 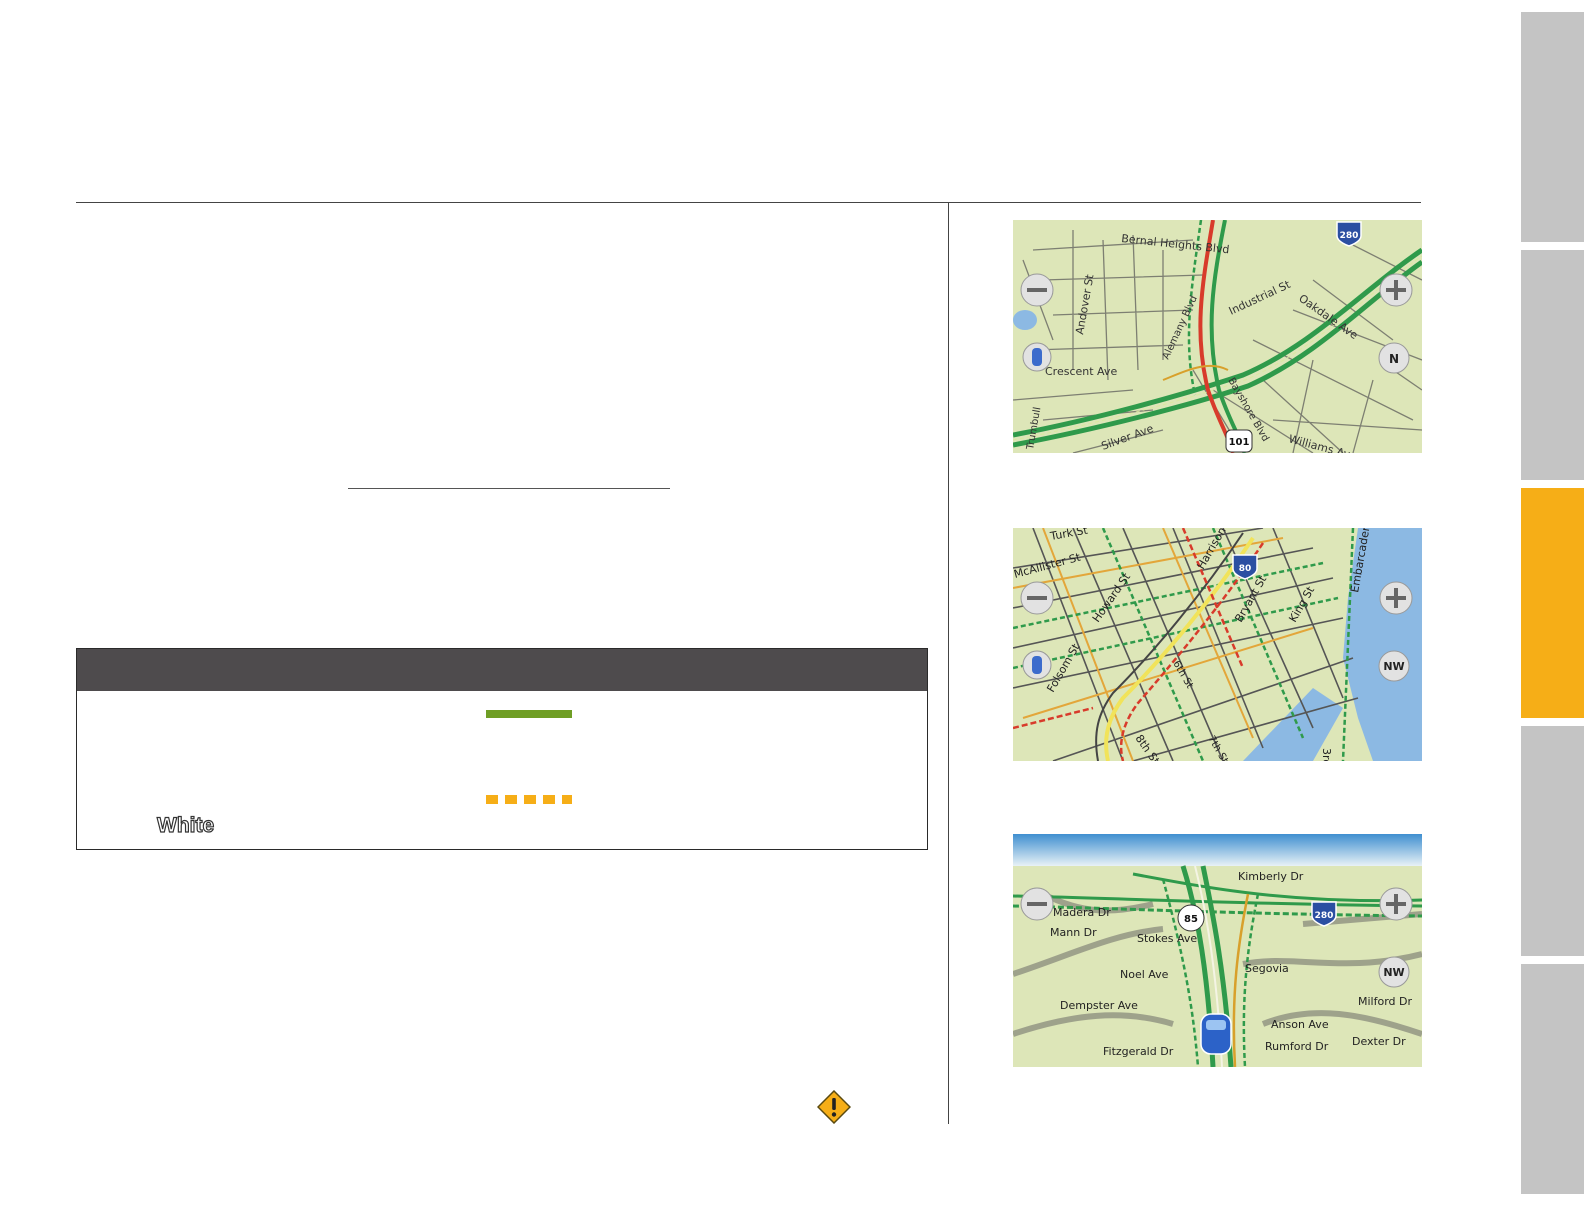 I want to click on interstate-shield: 80, so click(x=1245, y=567).